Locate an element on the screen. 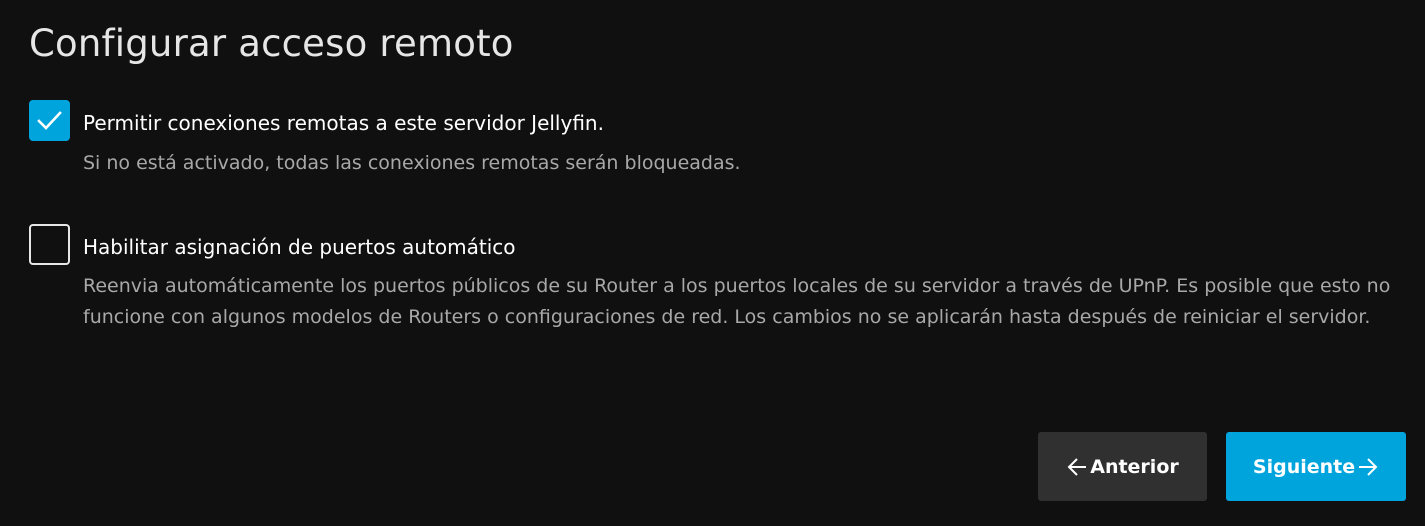 Image resolution: width=1425 pixels, height=526 pixels. previous-button: Anterior is located at coordinates (1122, 466).